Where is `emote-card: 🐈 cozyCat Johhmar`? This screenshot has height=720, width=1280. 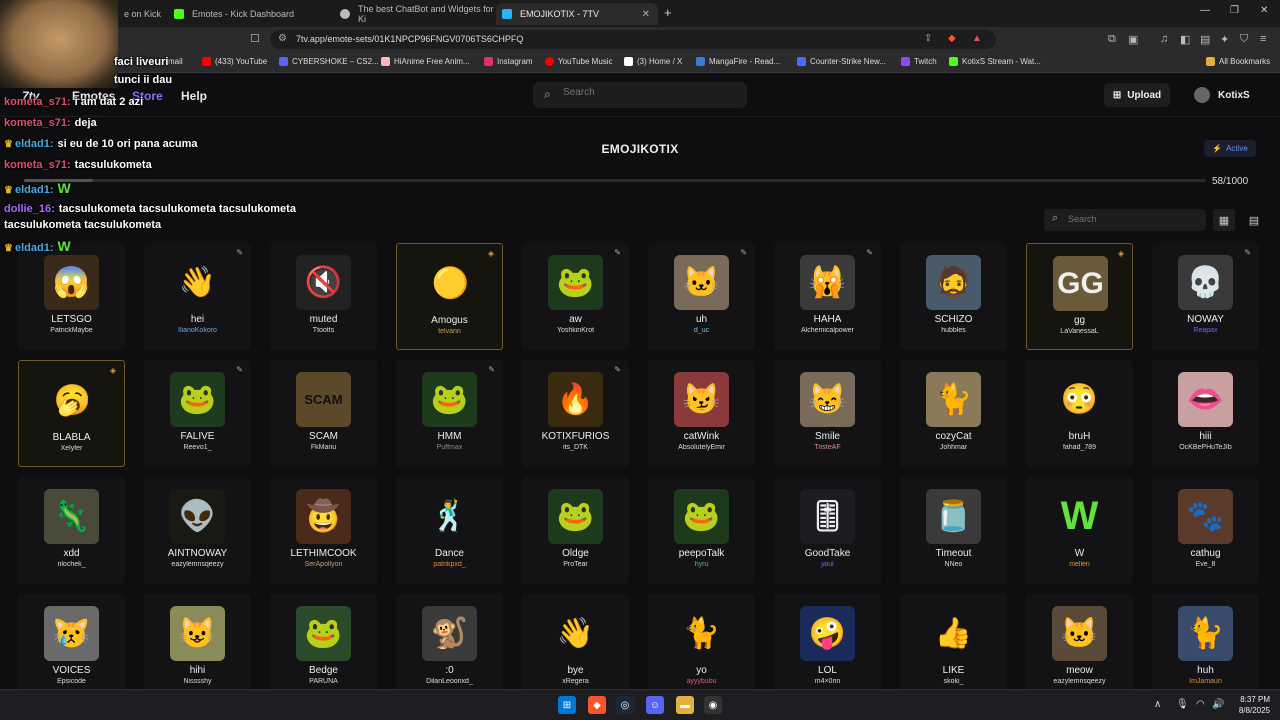 emote-card: 🐈 cozyCat Johhmar is located at coordinates (953, 413).